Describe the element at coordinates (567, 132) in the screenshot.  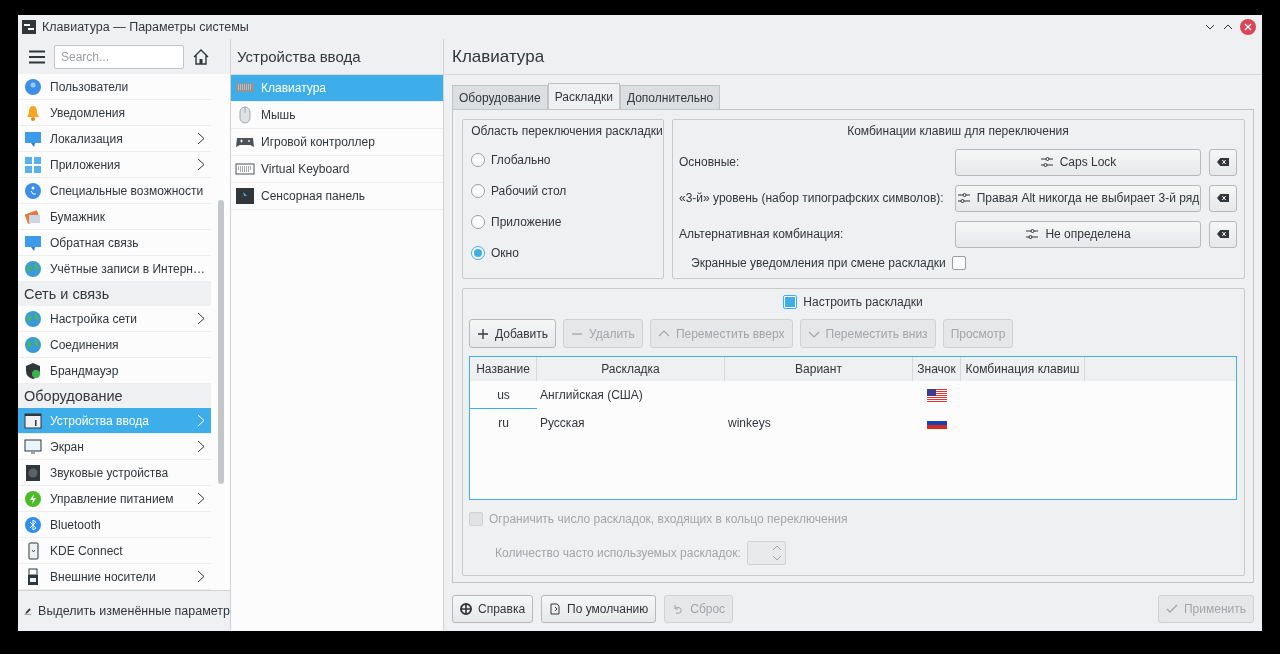
I see `group-title: Область переключения раскладки` at that location.